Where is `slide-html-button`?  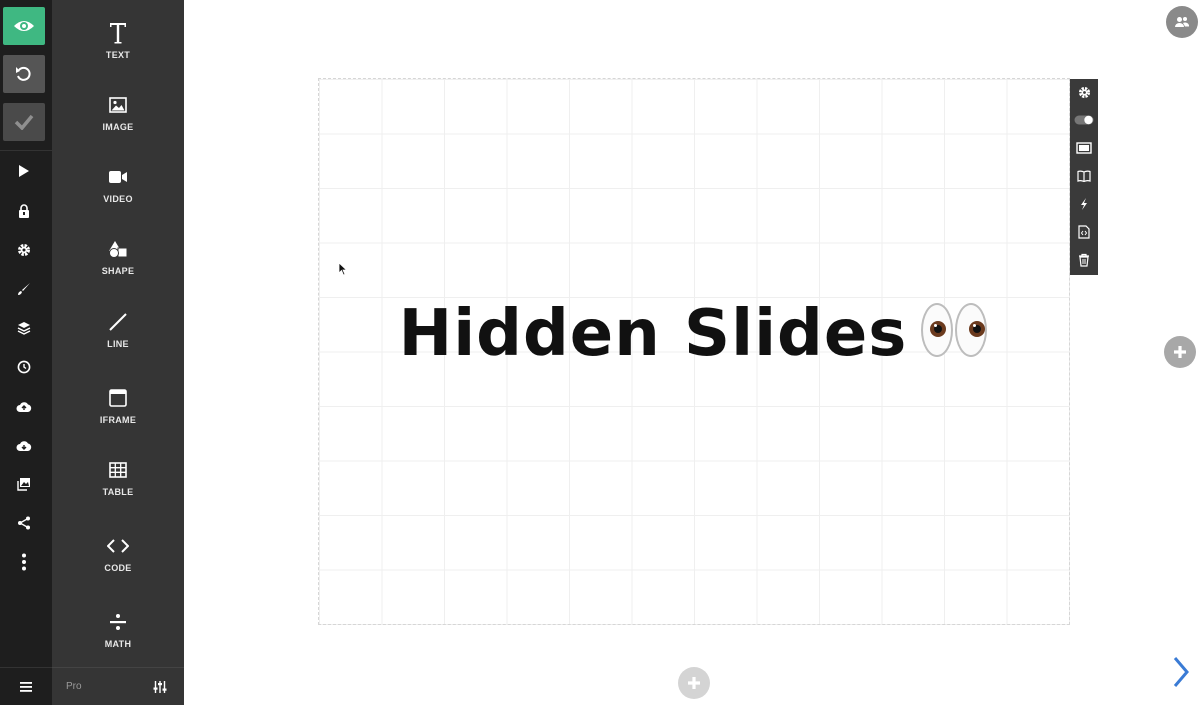 slide-html-button is located at coordinates (1084, 232).